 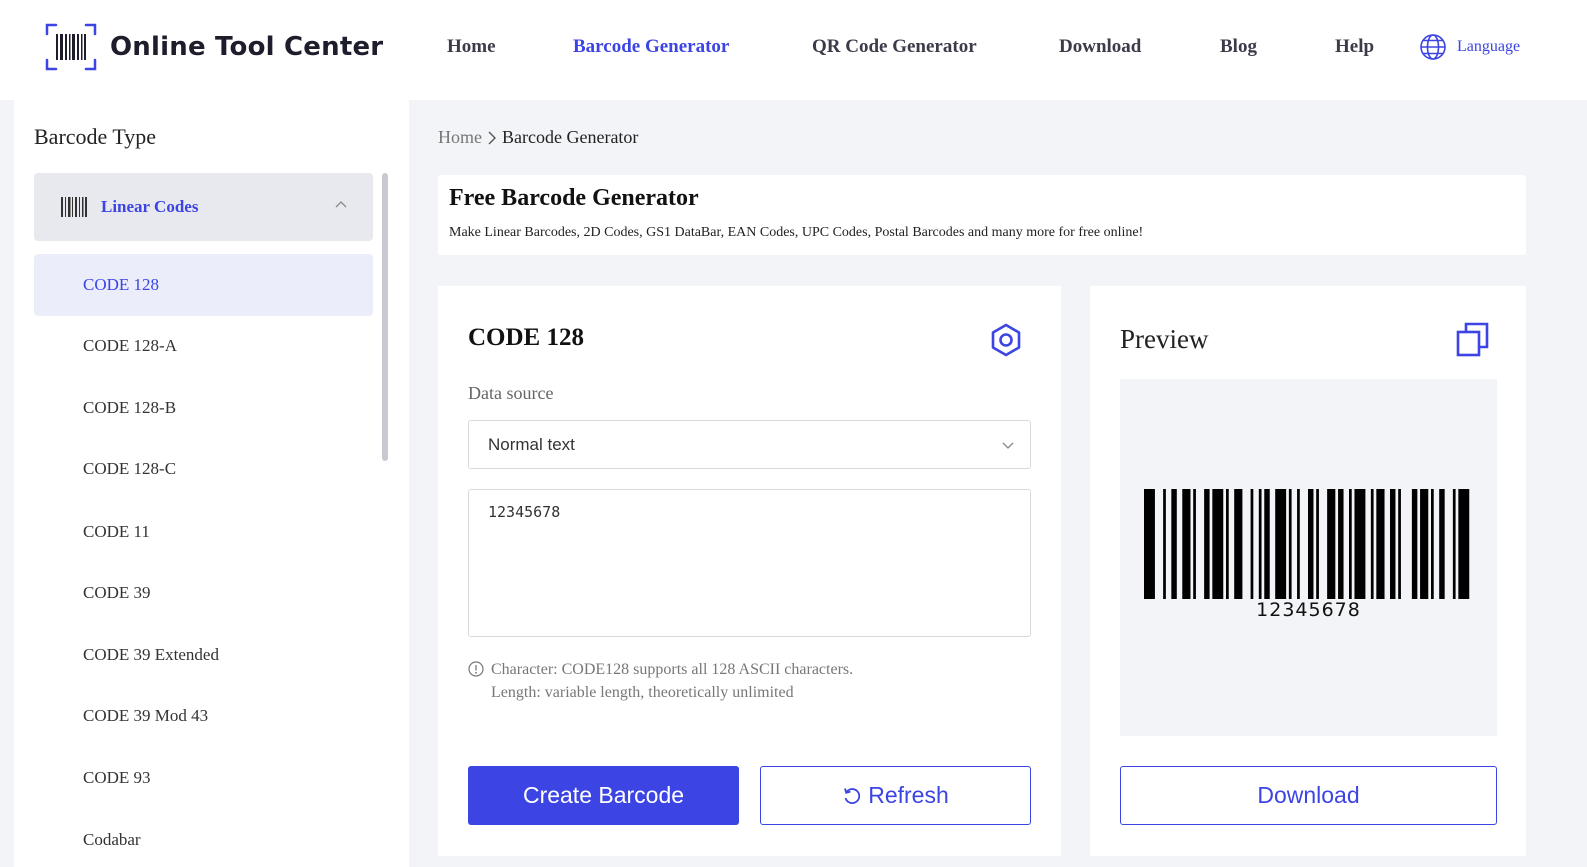 What do you see at coordinates (203, 532) in the screenshot?
I see `sidebar-item-code-11: CODE 11` at bounding box center [203, 532].